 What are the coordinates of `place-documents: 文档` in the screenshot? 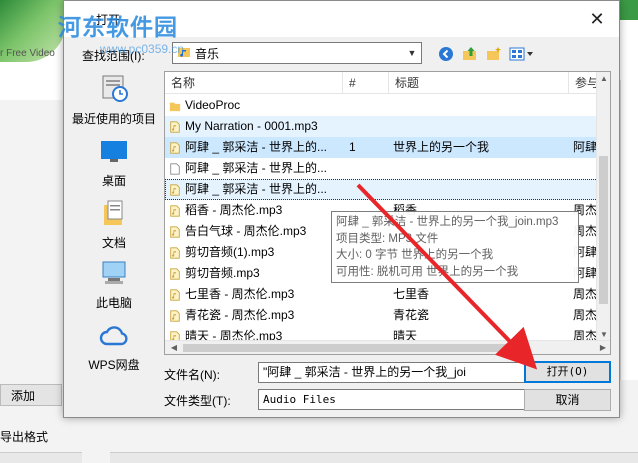 It's located at (114, 225).